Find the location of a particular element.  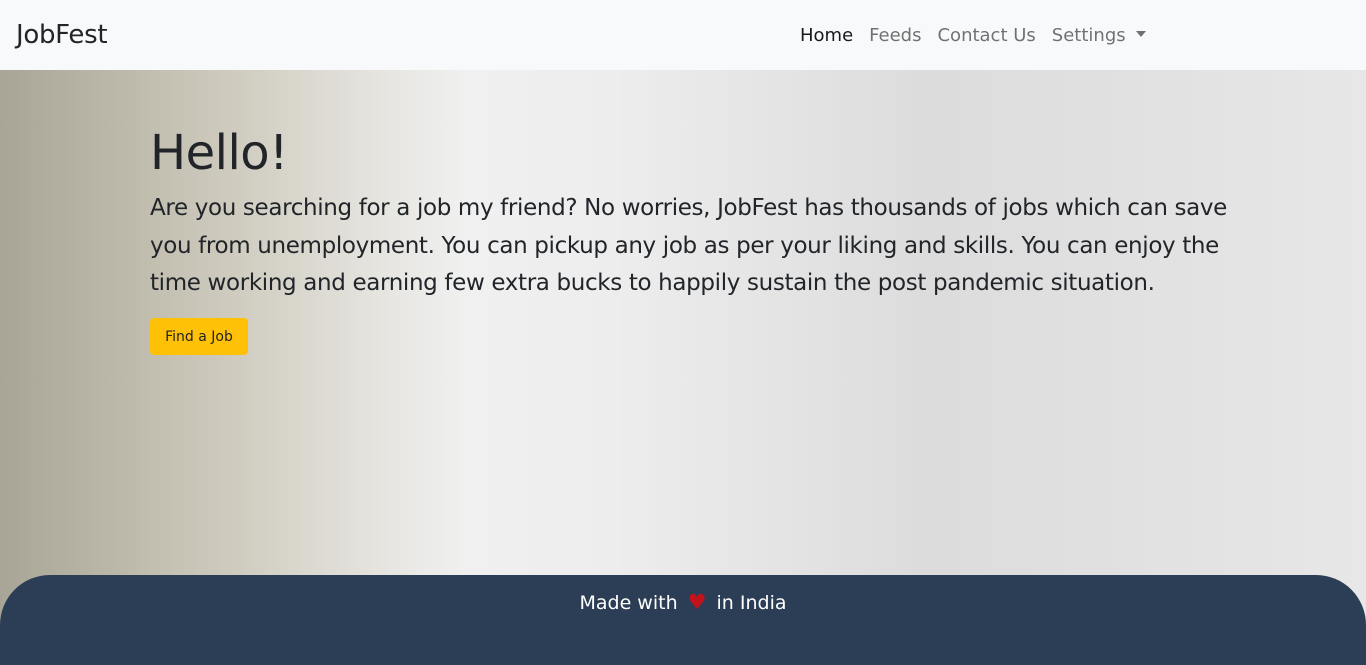

nav-item-feeds: Feeds is located at coordinates (895, 36).